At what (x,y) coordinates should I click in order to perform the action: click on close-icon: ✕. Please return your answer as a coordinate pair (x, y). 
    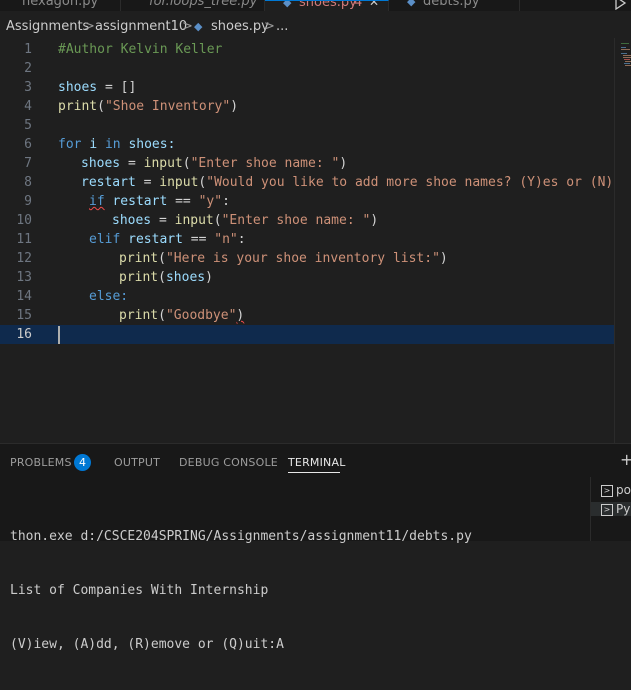
    Looking at the image, I should click on (374, 5).